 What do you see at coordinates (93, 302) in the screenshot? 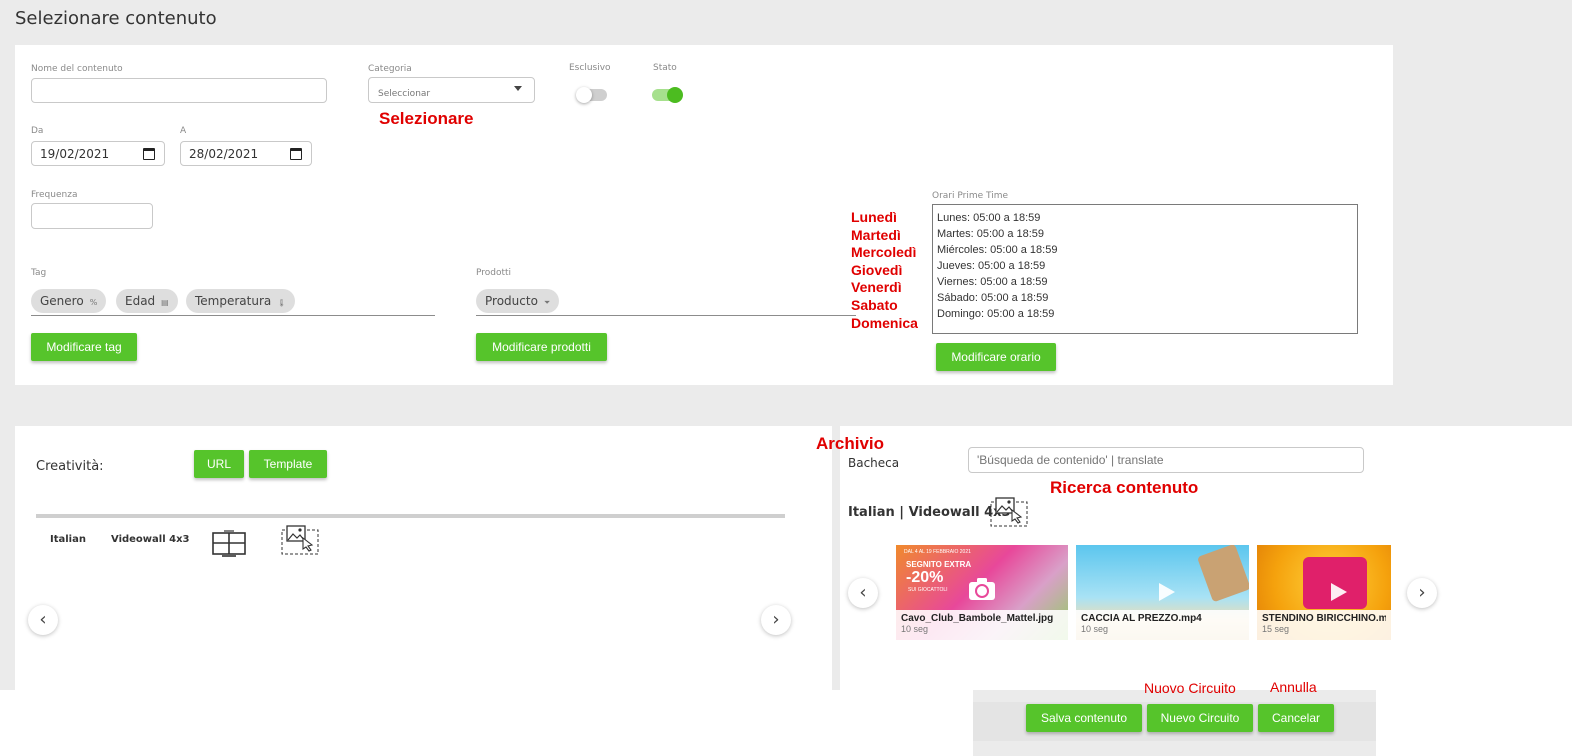
I see `percent-icon: %` at bounding box center [93, 302].